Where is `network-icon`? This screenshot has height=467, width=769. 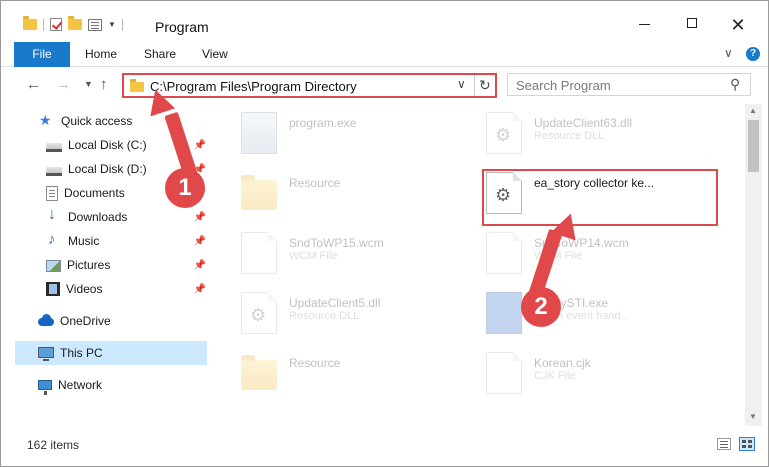 network-icon is located at coordinates (45, 387).